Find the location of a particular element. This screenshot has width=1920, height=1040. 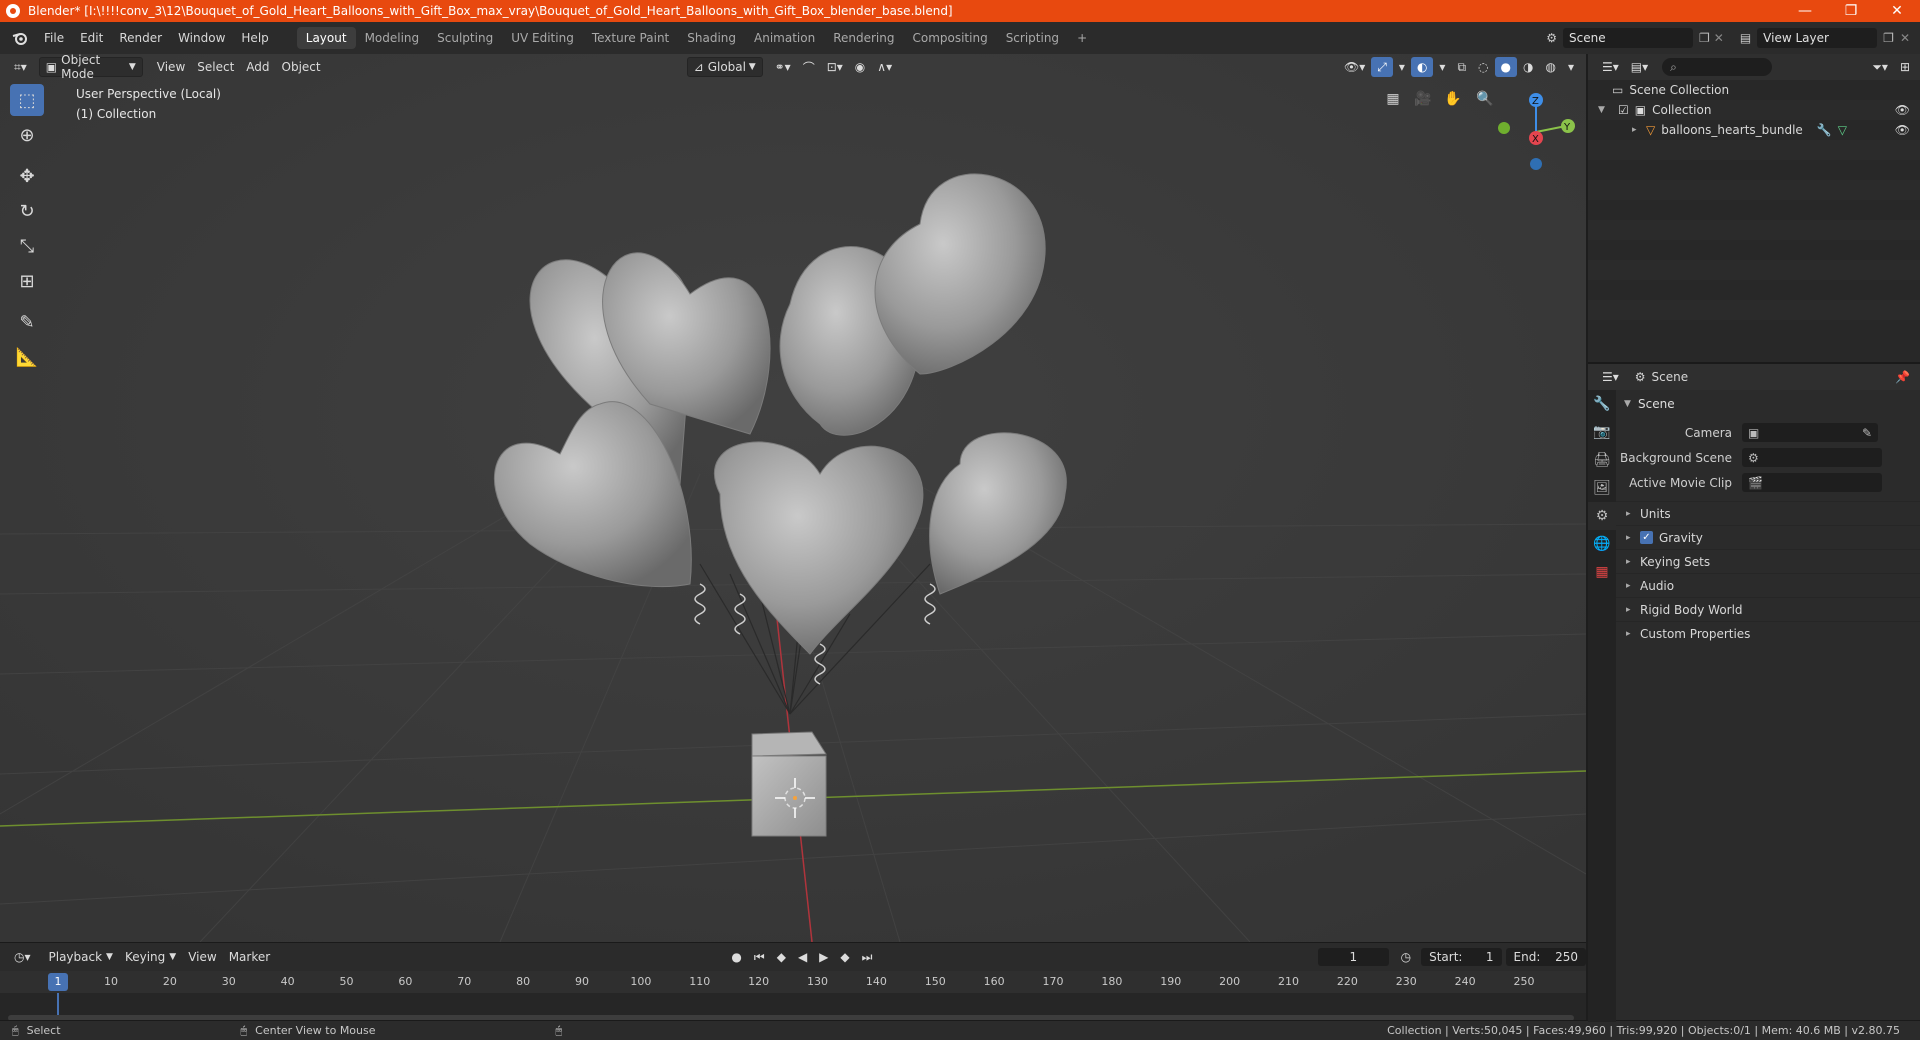

gizmo-toggle-icon: ⤢ is located at coordinates (1382, 67).